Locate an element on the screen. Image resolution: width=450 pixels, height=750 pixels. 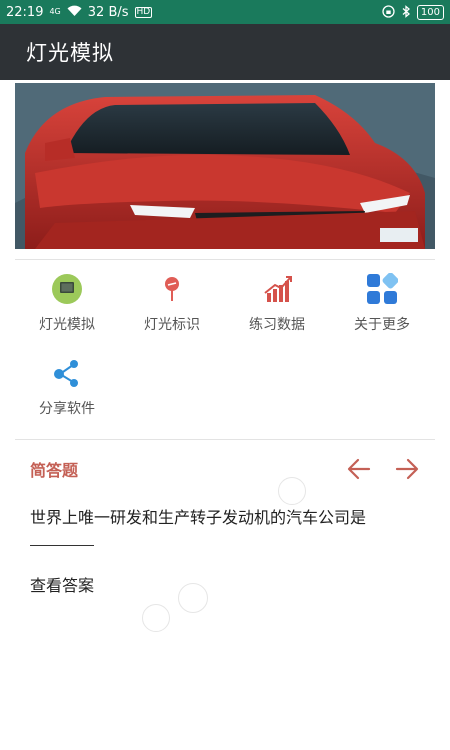
map-pin-icon is located at coordinates (172, 289).